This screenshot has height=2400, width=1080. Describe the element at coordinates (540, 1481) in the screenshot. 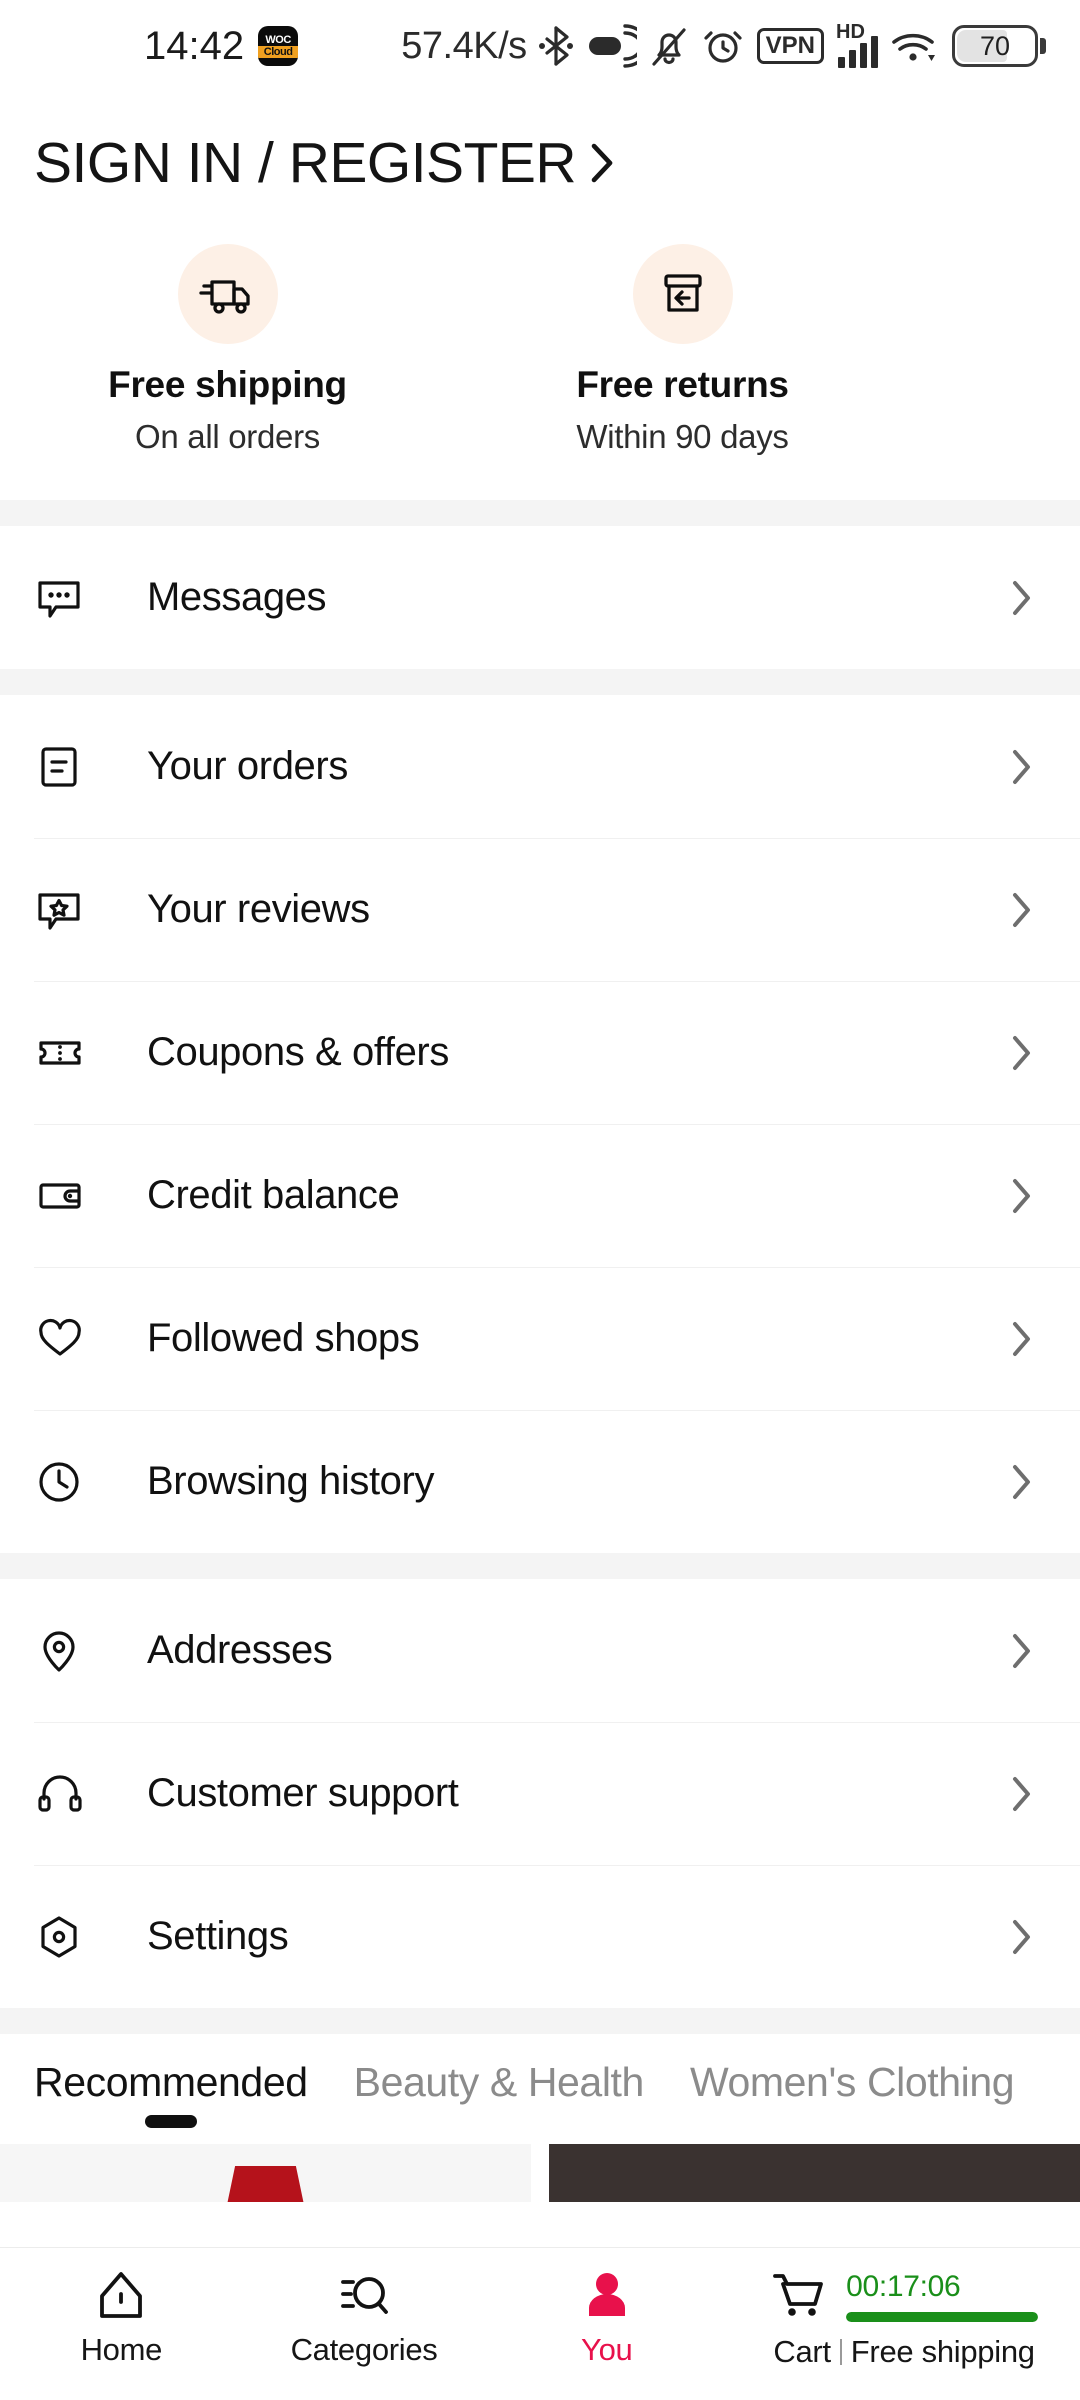

I see `menu-item-browsing-history: Browsing history` at that location.